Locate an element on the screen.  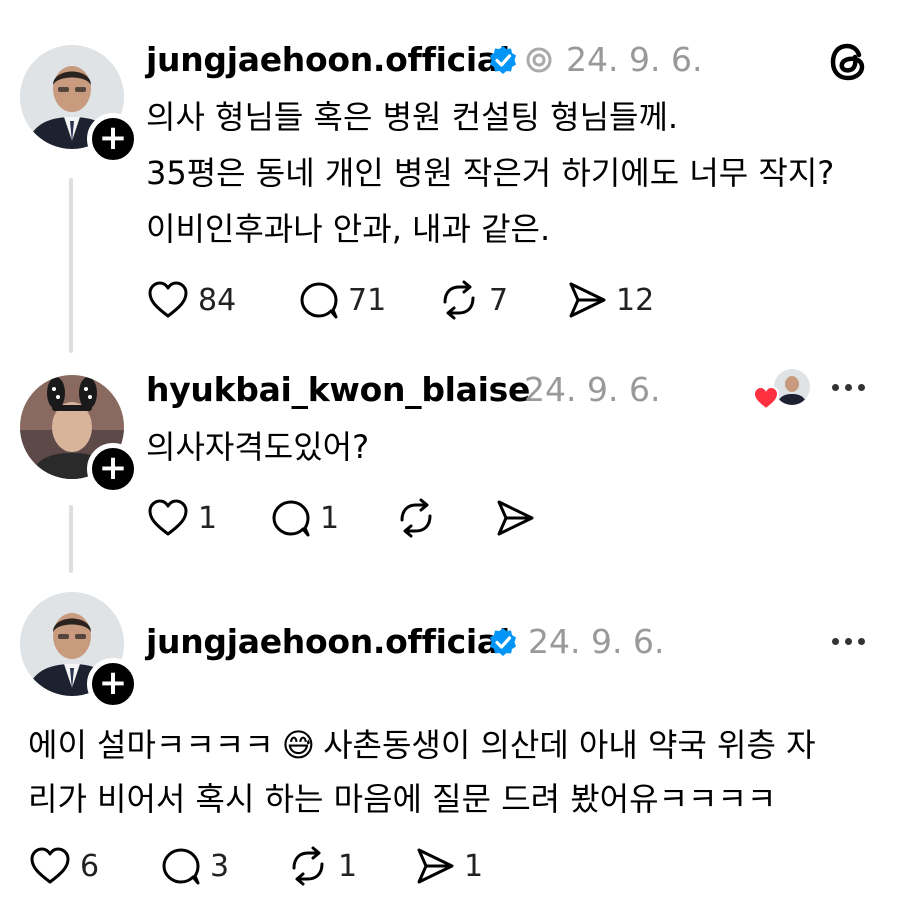
post-text-segment: 사촌동생이 의산데 아내 약국 위층 자 is located at coordinates (569, 745).